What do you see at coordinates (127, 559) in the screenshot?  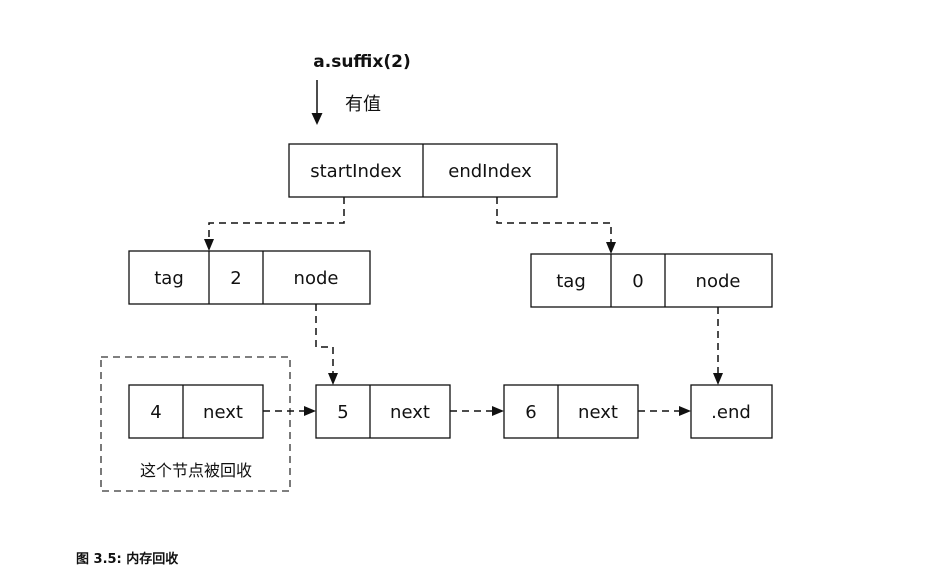 I see `figure-caption: 图 3.5: 内存回收` at bounding box center [127, 559].